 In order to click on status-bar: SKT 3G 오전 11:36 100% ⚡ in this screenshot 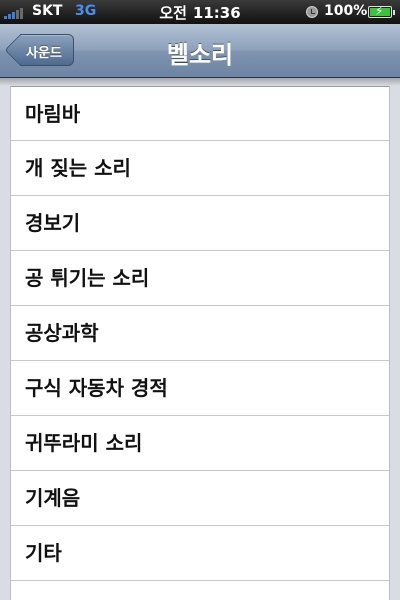, I will do `click(200, 12)`.